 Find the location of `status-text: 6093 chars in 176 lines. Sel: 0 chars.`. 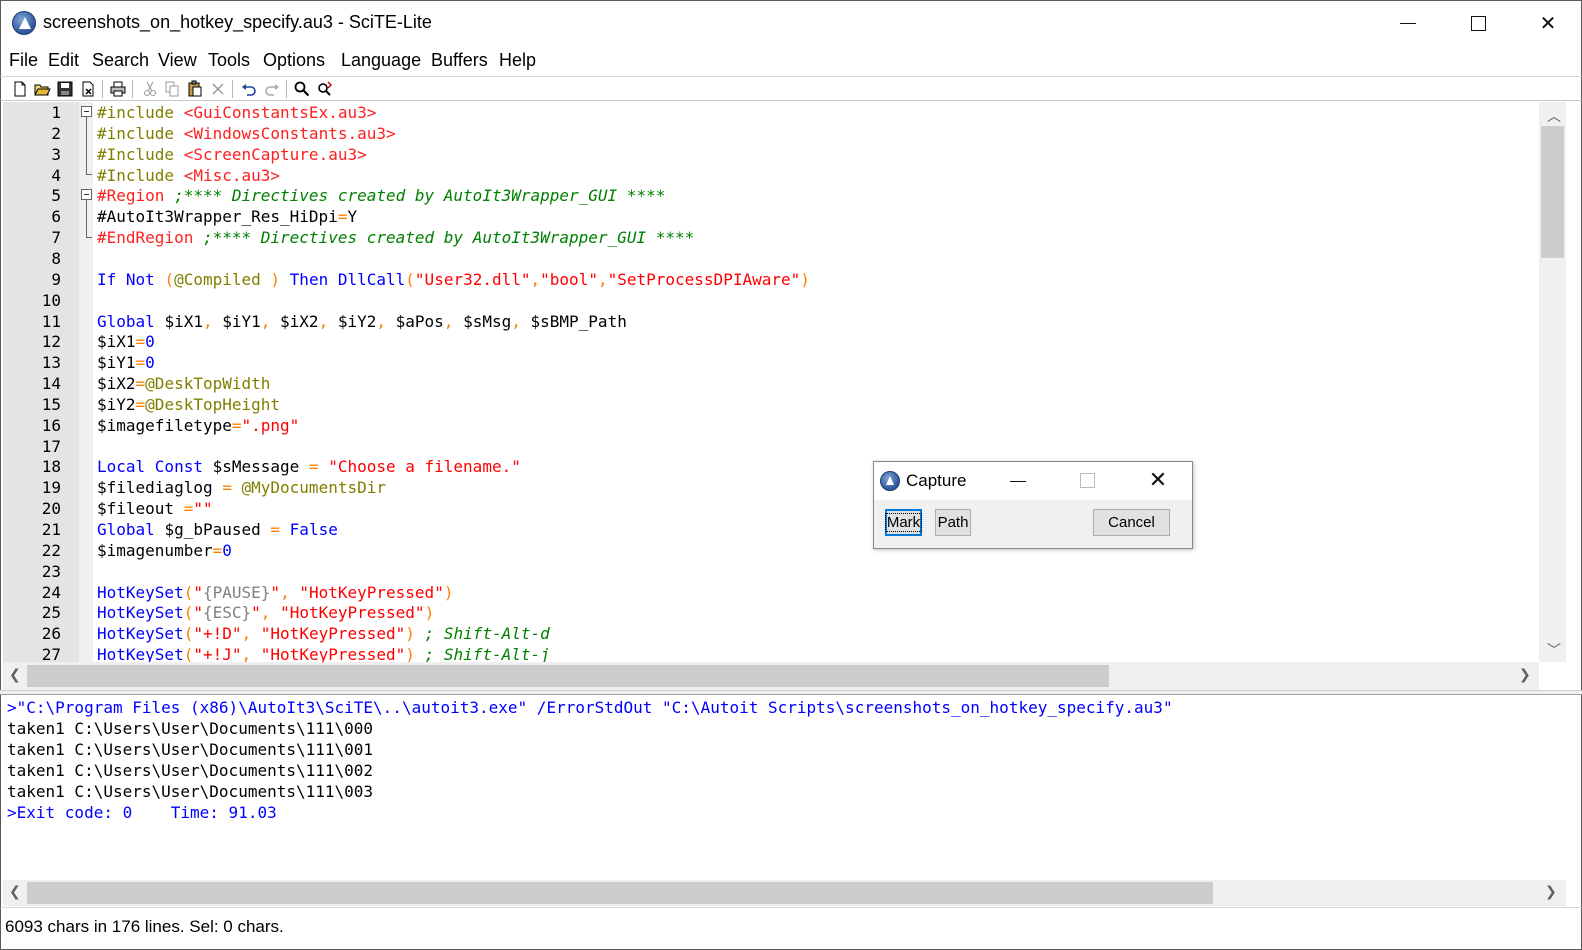

status-text: 6093 chars in 176 lines. Sel: 0 chars. is located at coordinates (144, 926).